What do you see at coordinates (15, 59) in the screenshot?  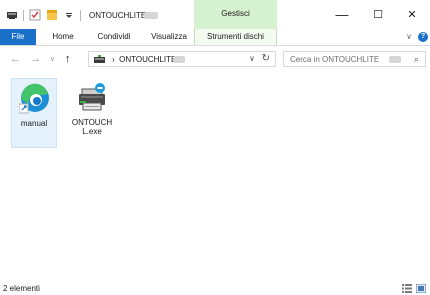 I see `back-arrow-icon: ←` at bounding box center [15, 59].